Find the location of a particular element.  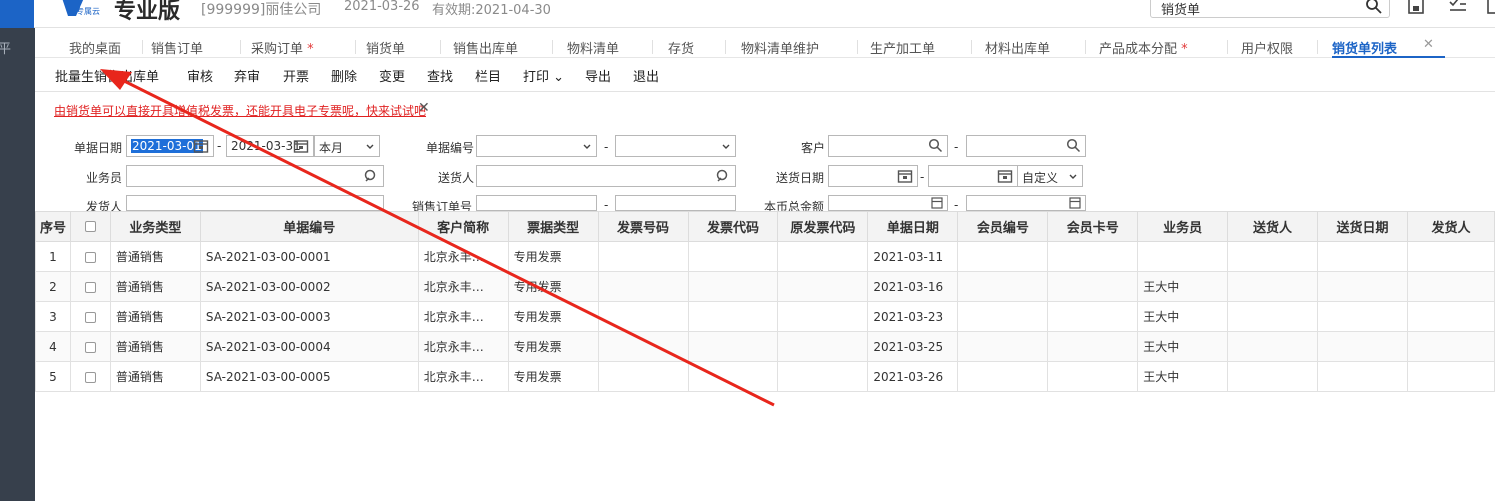

select-all-checkbox is located at coordinates (90, 226).